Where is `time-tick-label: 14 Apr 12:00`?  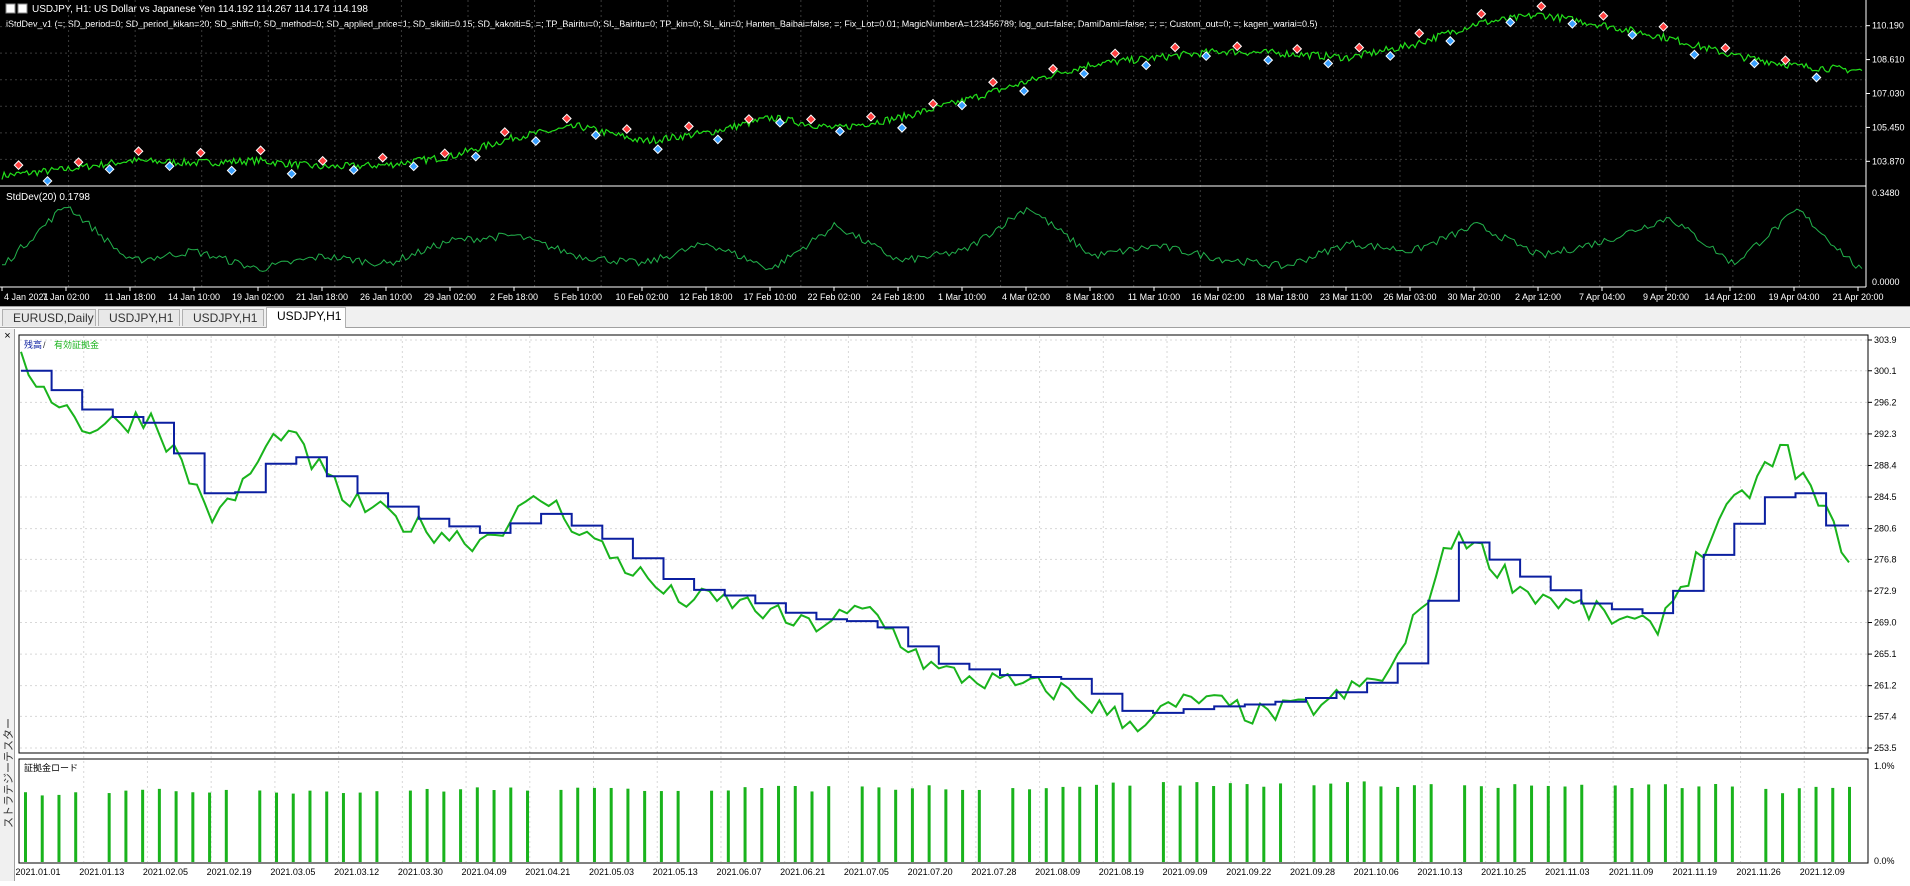 time-tick-label: 14 Apr 12:00 is located at coordinates (1729, 297).